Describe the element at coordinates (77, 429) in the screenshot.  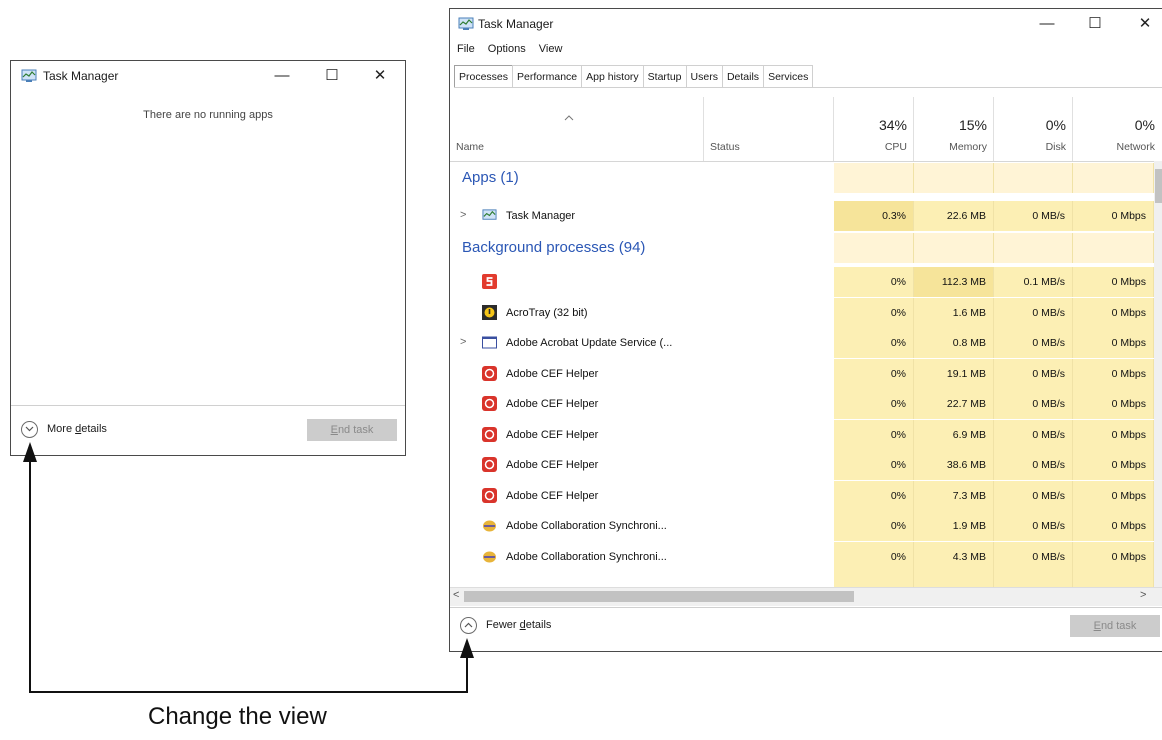
I see `more-details-link: More details` at that location.